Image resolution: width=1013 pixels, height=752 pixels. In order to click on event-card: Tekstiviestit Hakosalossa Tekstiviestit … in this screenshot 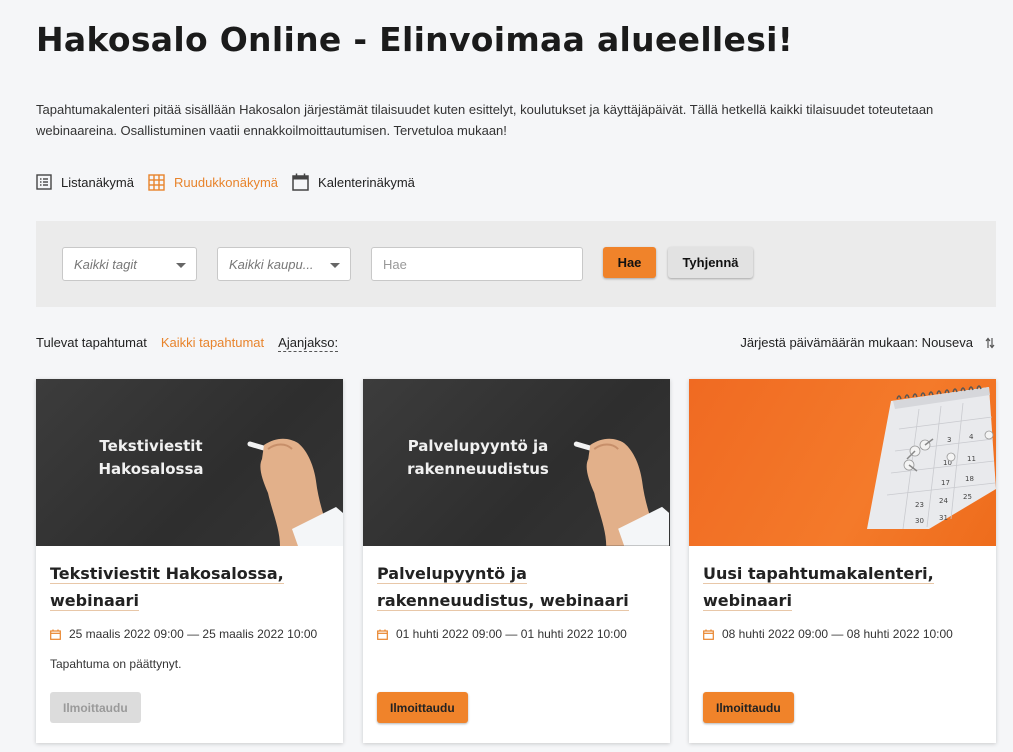, I will do `click(189, 561)`.